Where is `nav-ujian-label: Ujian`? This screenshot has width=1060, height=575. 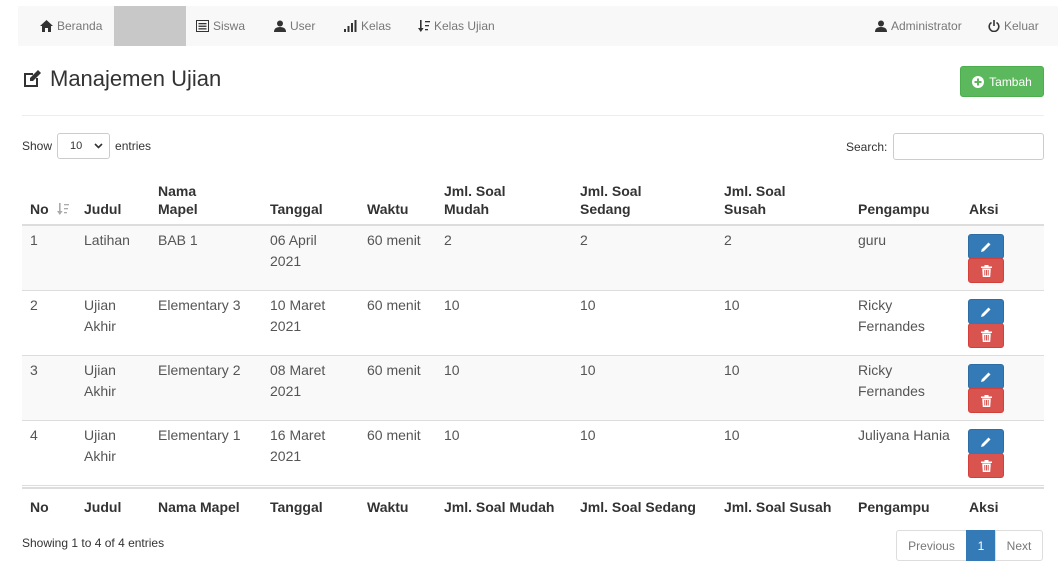
nav-ujian-label: Ujian is located at coordinates (138, 26).